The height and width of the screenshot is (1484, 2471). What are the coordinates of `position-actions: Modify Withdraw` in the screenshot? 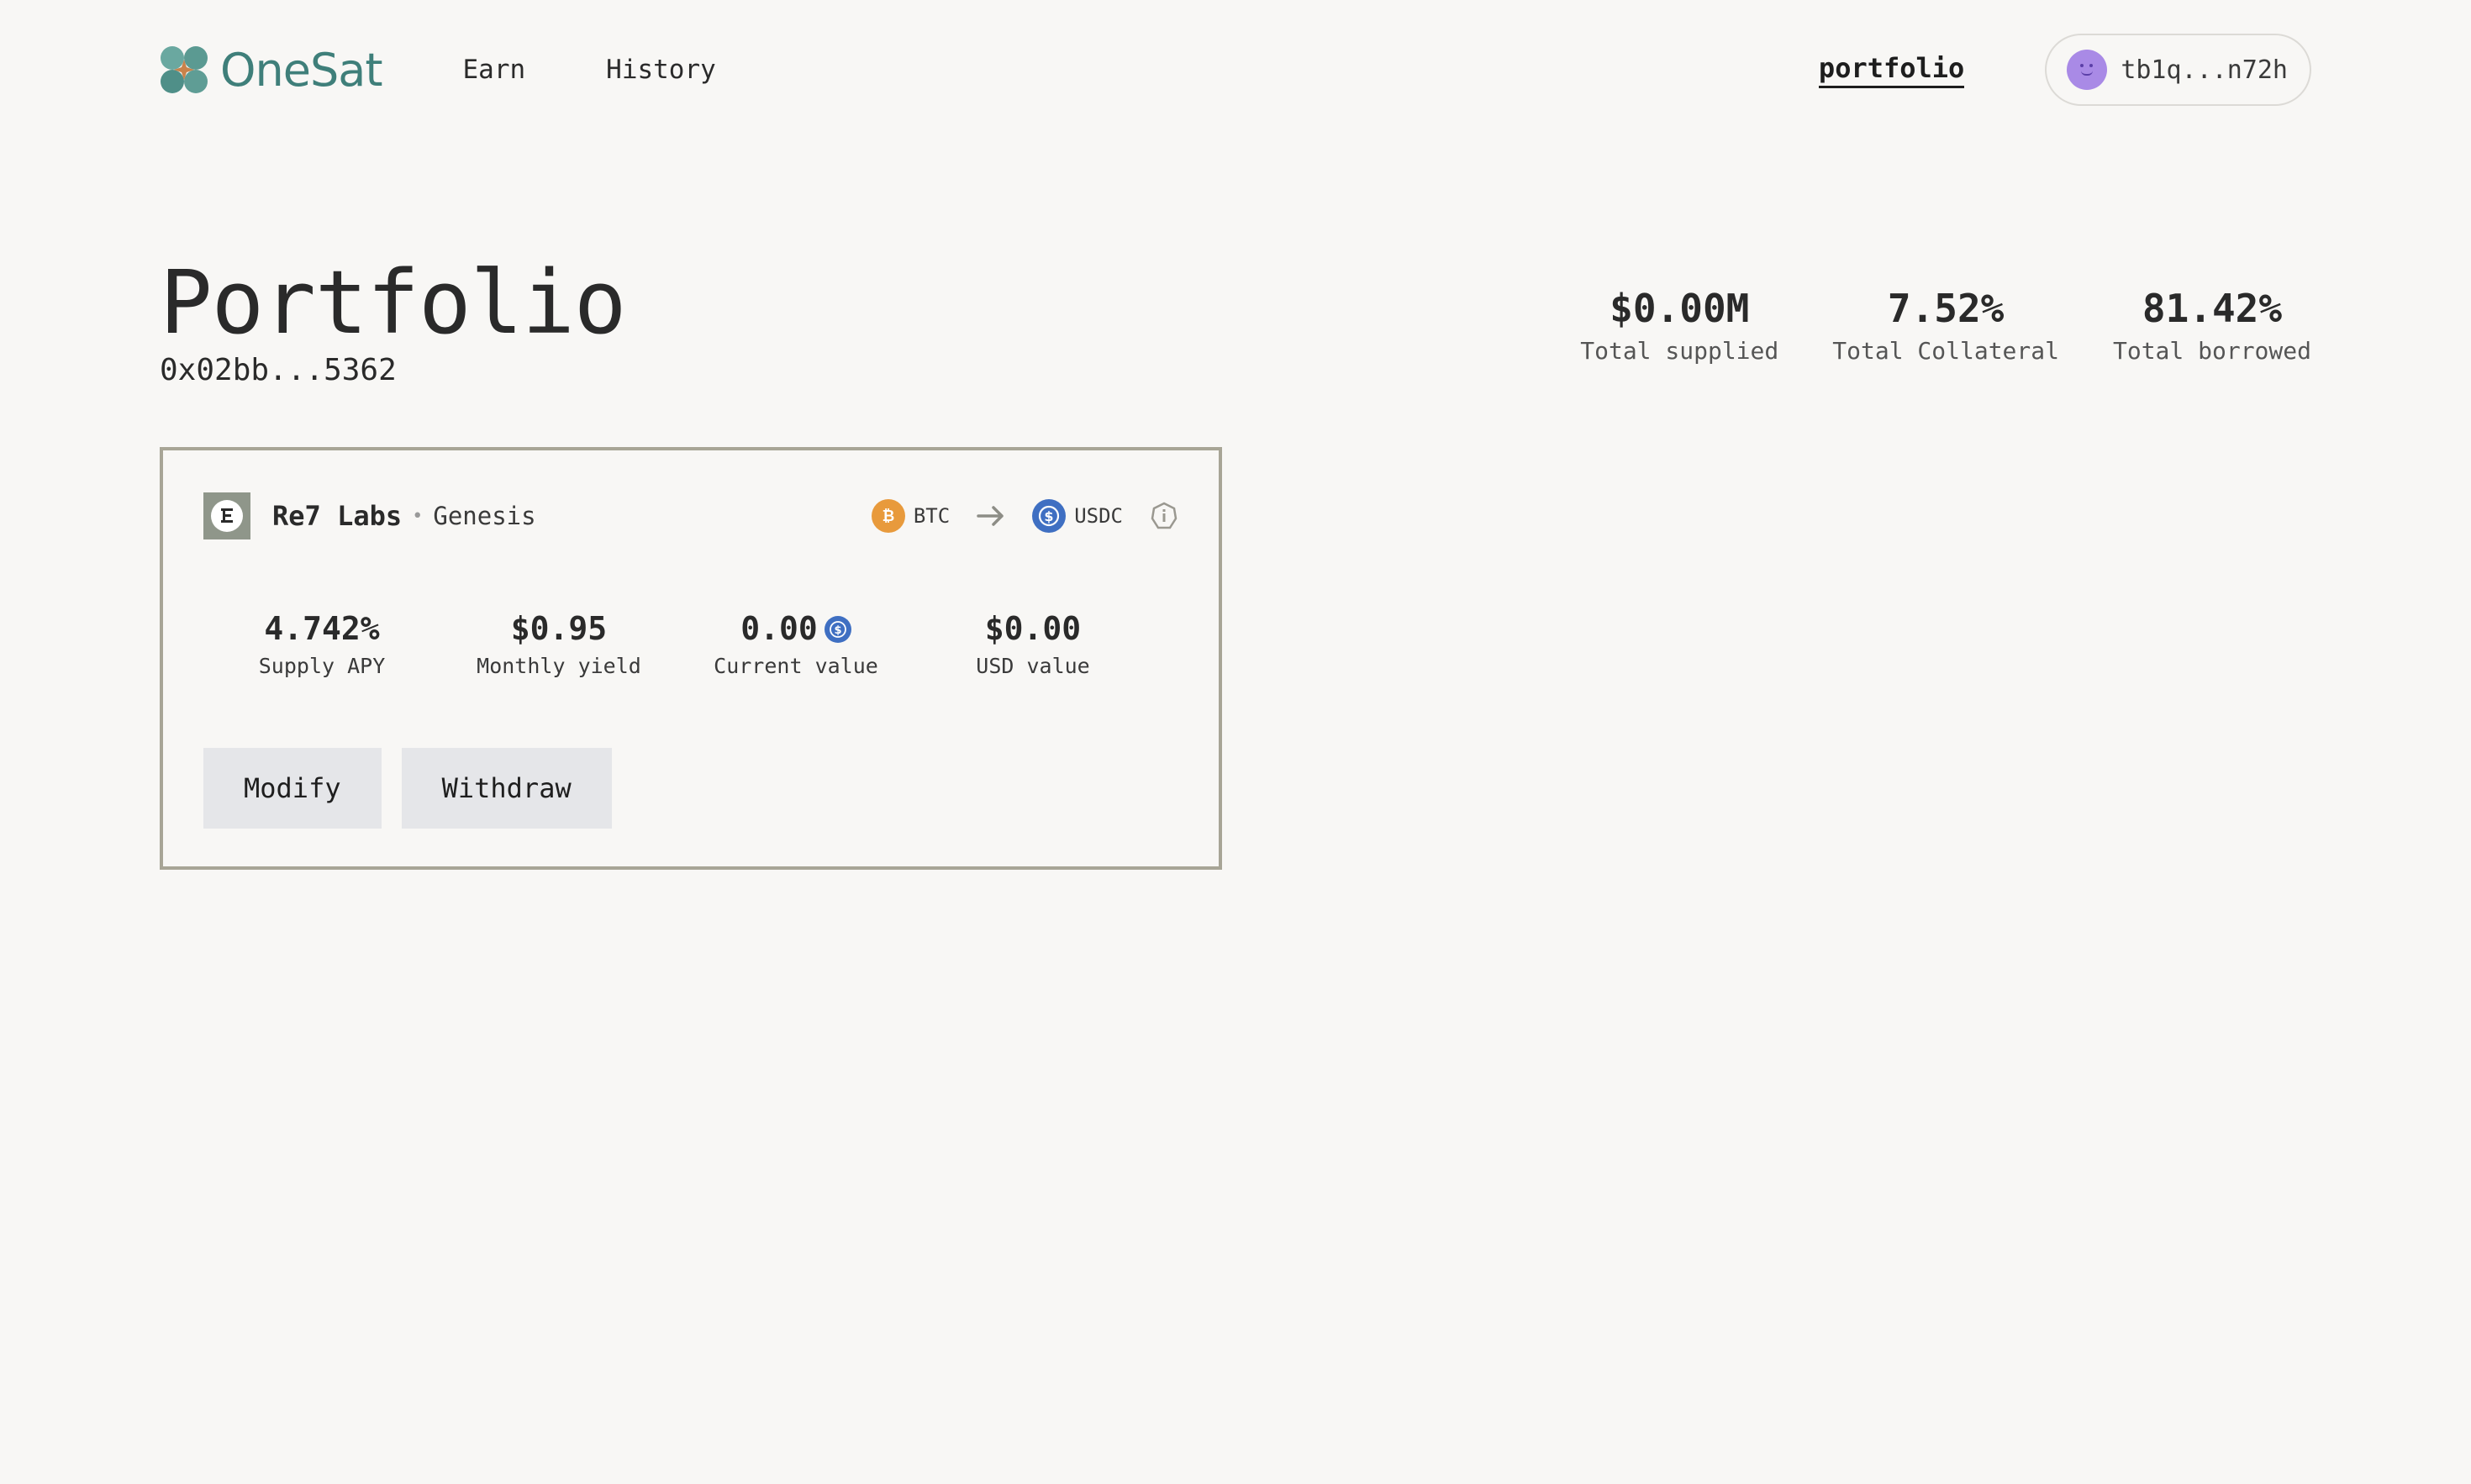 It's located at (407, 789).